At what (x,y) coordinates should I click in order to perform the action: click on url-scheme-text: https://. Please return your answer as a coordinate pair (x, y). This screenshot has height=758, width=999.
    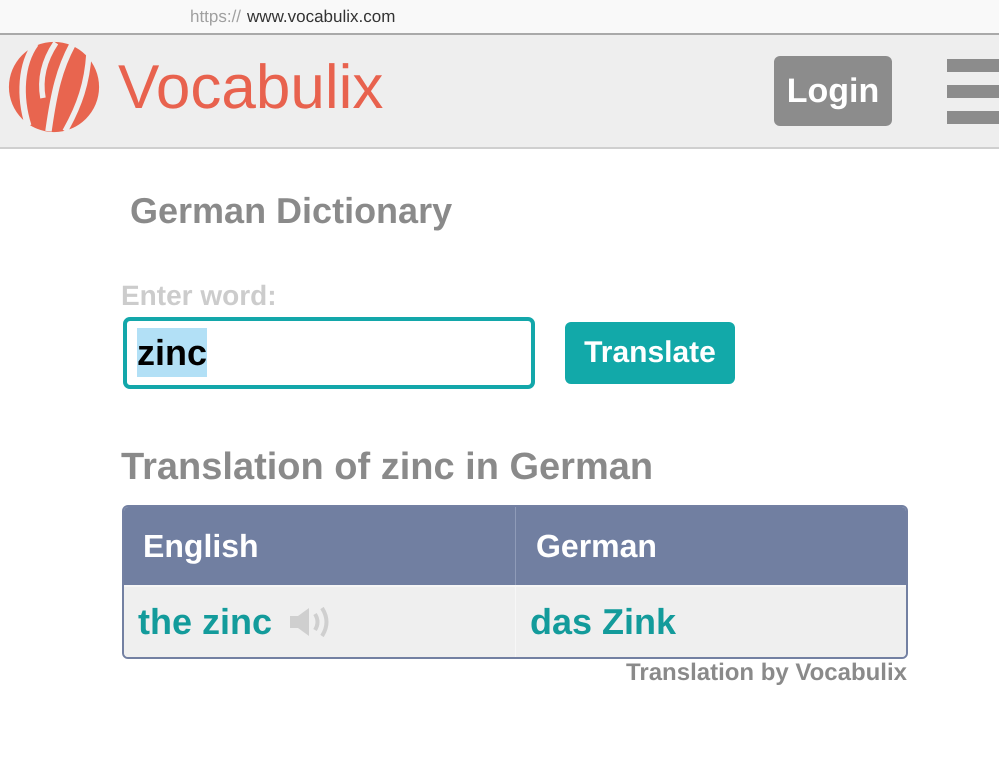
    Looking at the image, I should click on (216, 17).